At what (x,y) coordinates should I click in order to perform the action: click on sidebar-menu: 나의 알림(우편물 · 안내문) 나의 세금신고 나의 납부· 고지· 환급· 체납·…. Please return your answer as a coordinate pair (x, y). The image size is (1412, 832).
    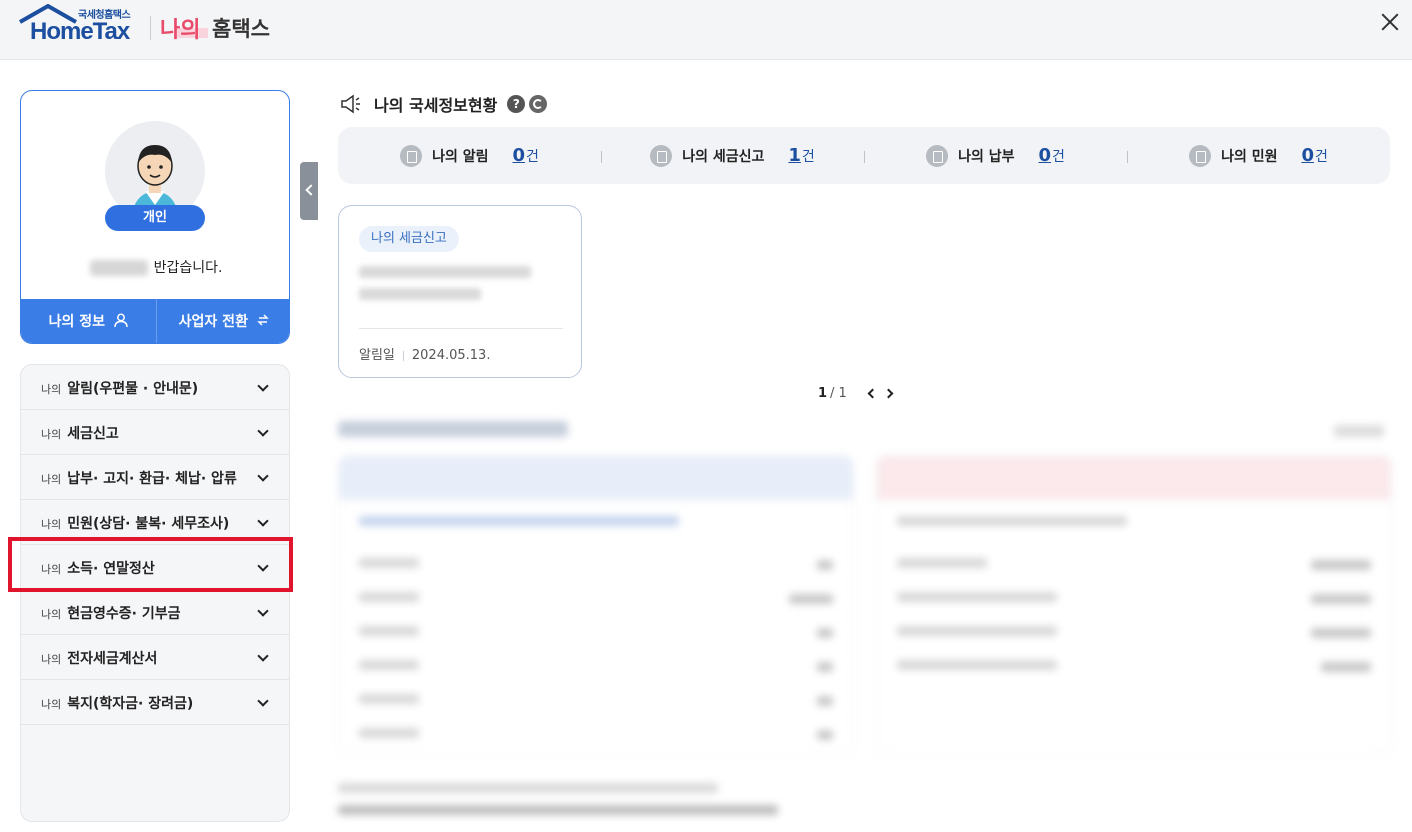
    Looking at the image, I should click on (155, 593).